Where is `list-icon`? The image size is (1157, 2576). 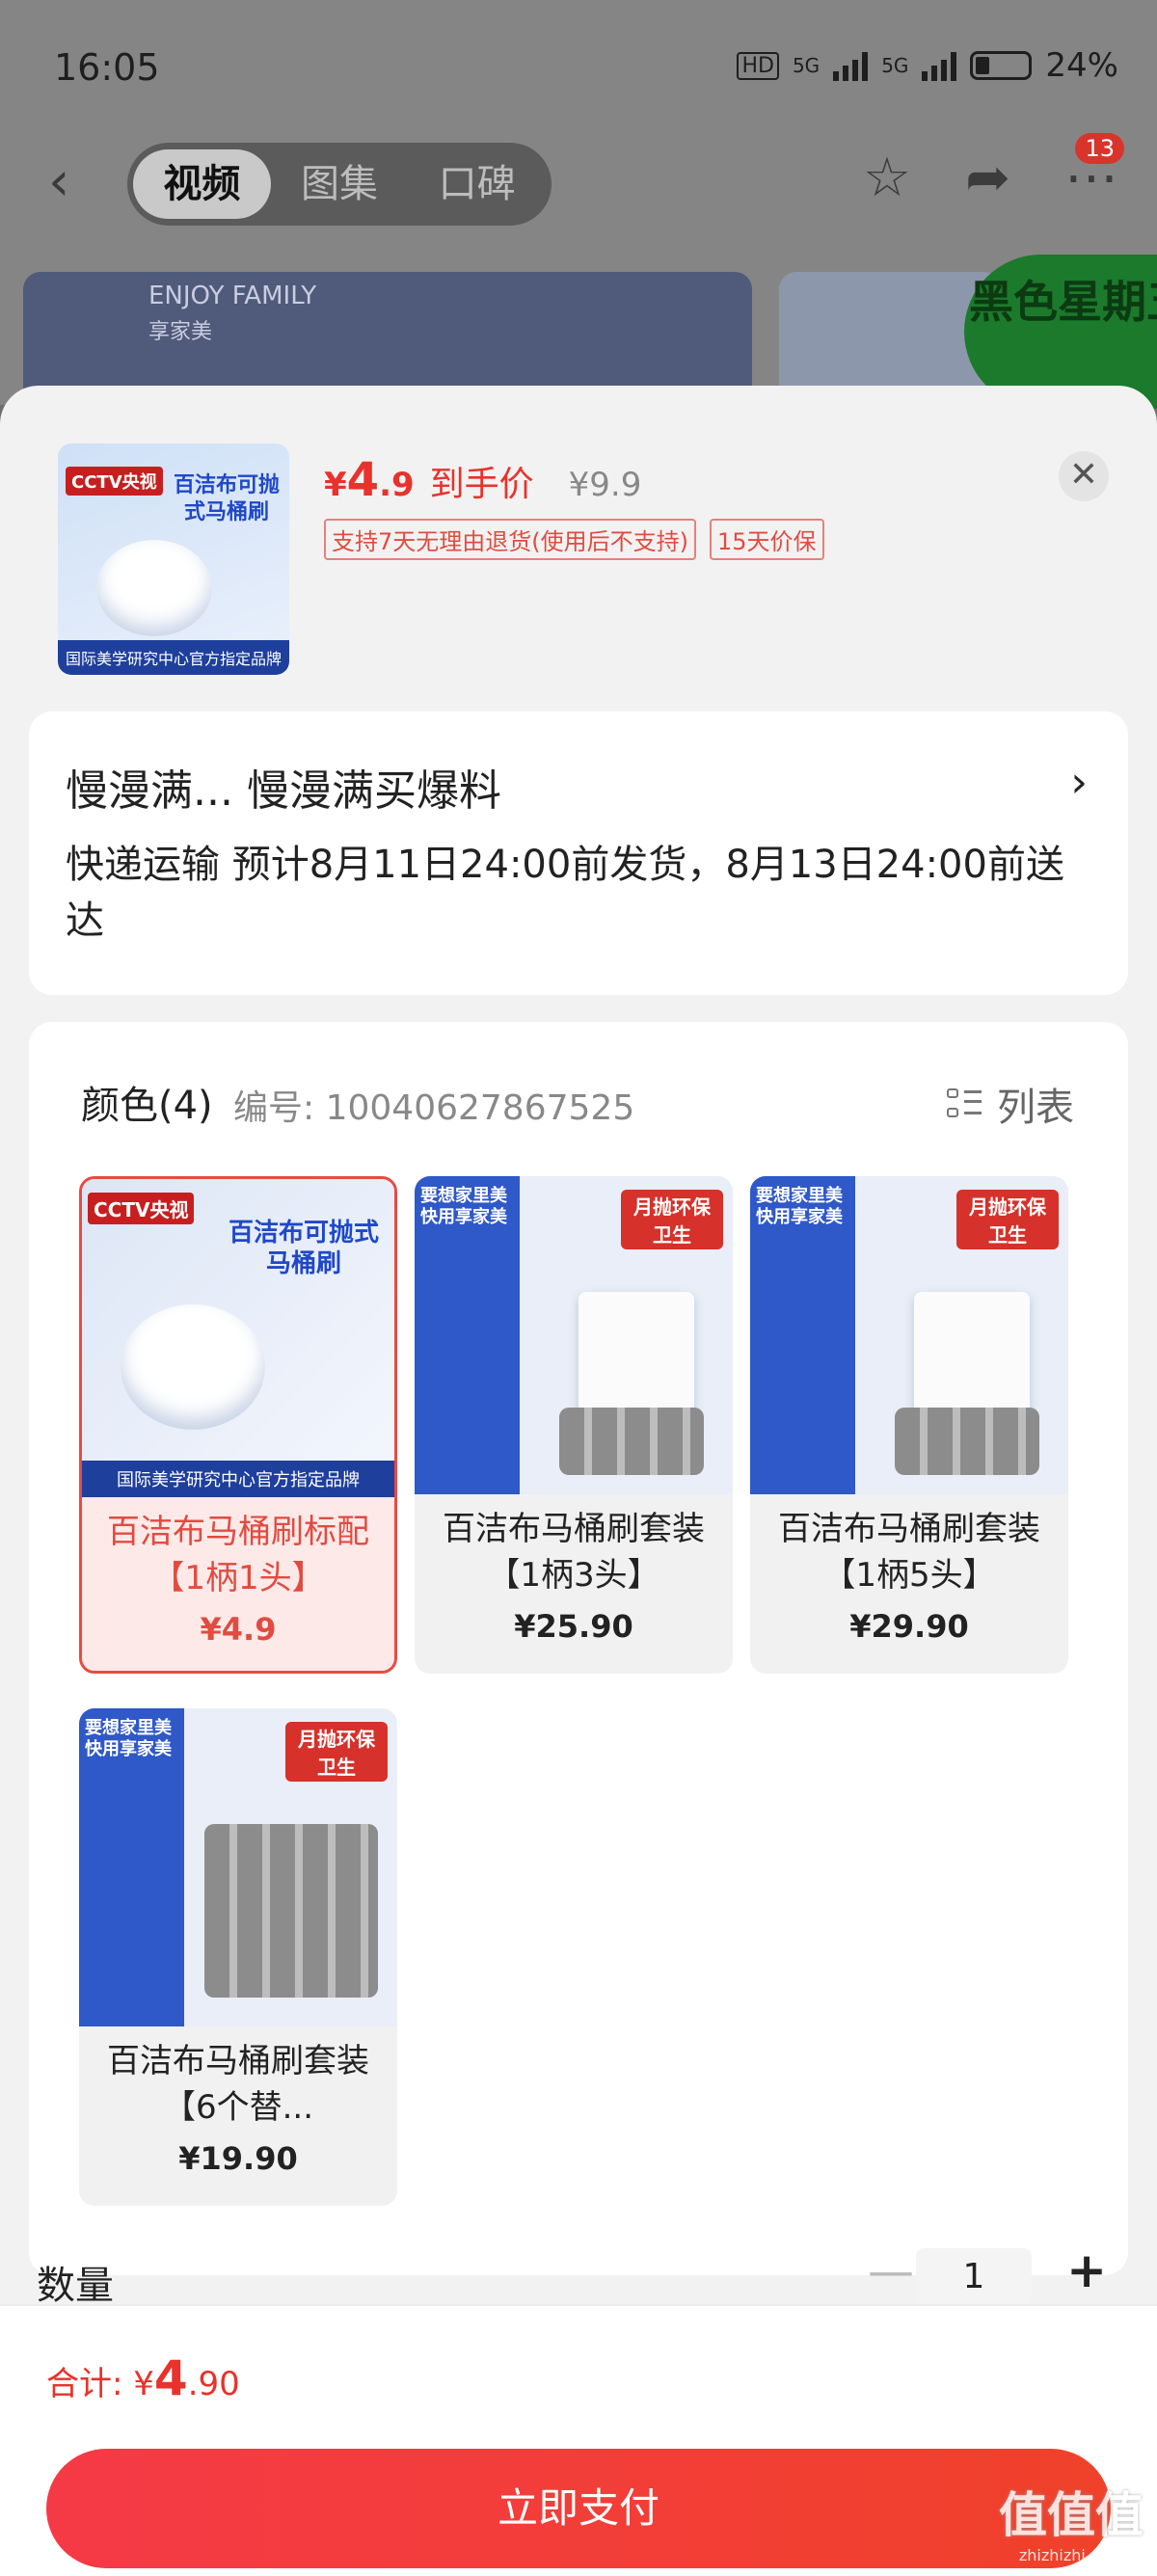 list-icon is located at coordinates (964, 1104).